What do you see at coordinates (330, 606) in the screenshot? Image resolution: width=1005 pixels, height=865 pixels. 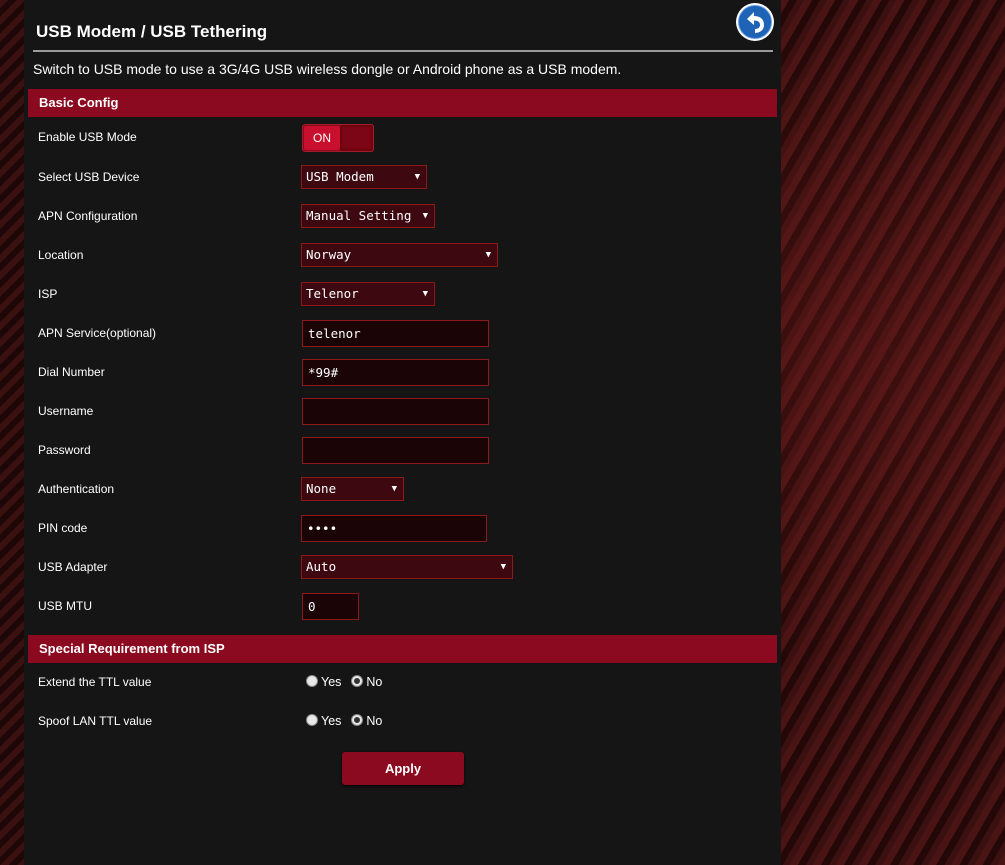 I see `usb-mtu-input: 0` at bounding box center [330, 606].